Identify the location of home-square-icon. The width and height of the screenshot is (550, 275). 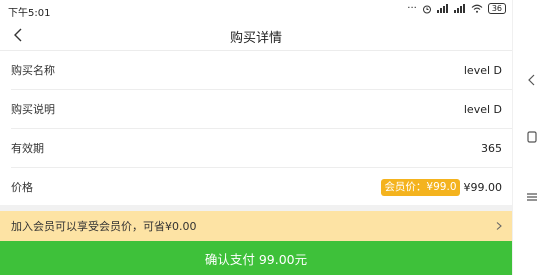
(532, 137).